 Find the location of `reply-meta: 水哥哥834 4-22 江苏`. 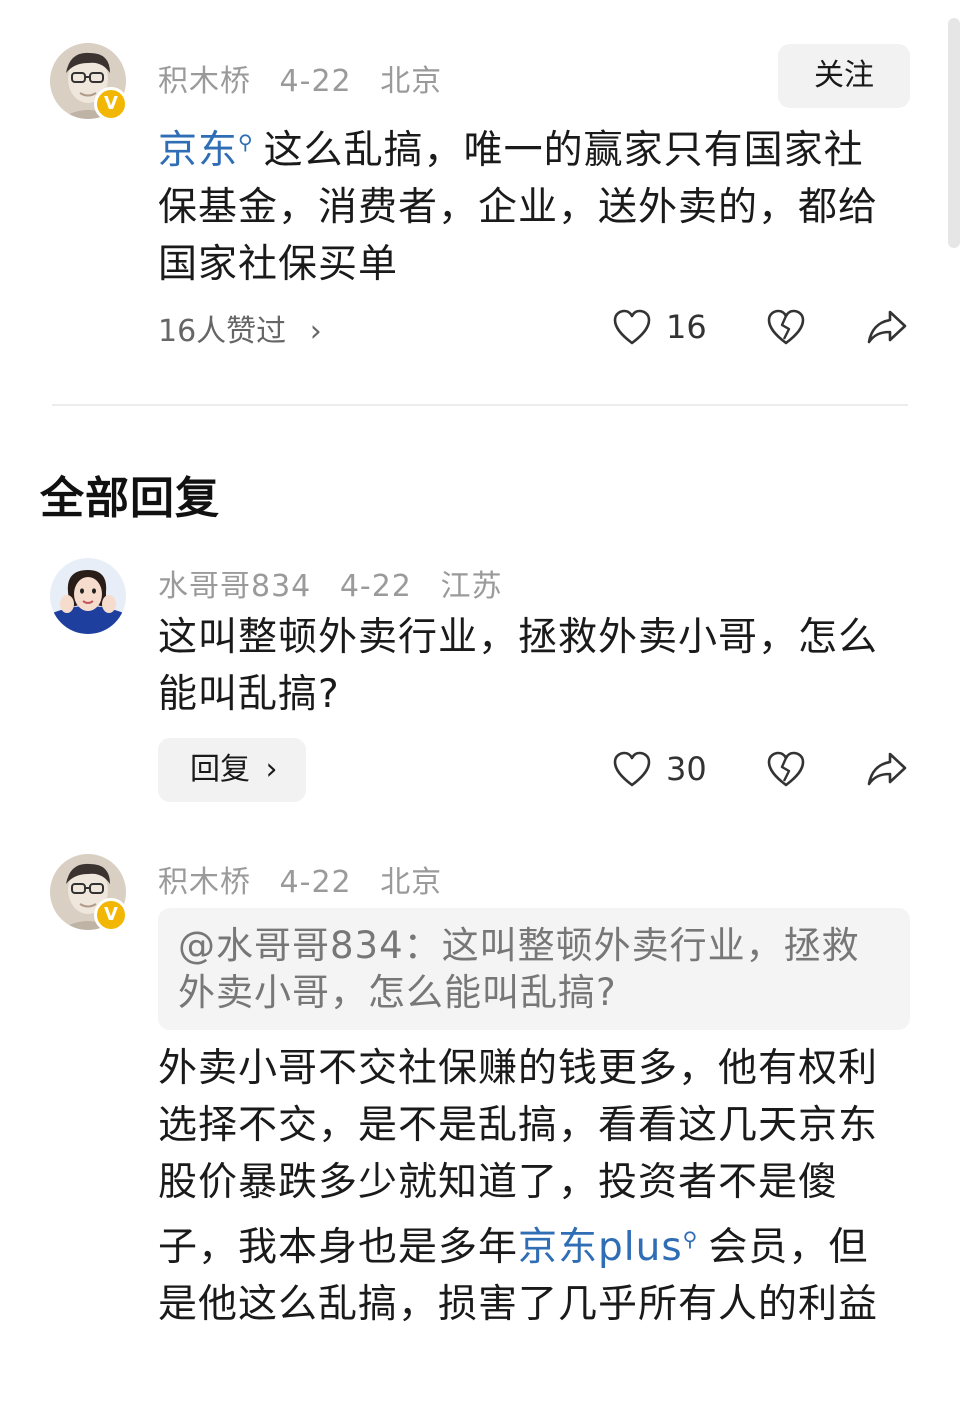

reply-meta: 水哥哥834 4-22 江苏 is located at coordinates (339, 583).